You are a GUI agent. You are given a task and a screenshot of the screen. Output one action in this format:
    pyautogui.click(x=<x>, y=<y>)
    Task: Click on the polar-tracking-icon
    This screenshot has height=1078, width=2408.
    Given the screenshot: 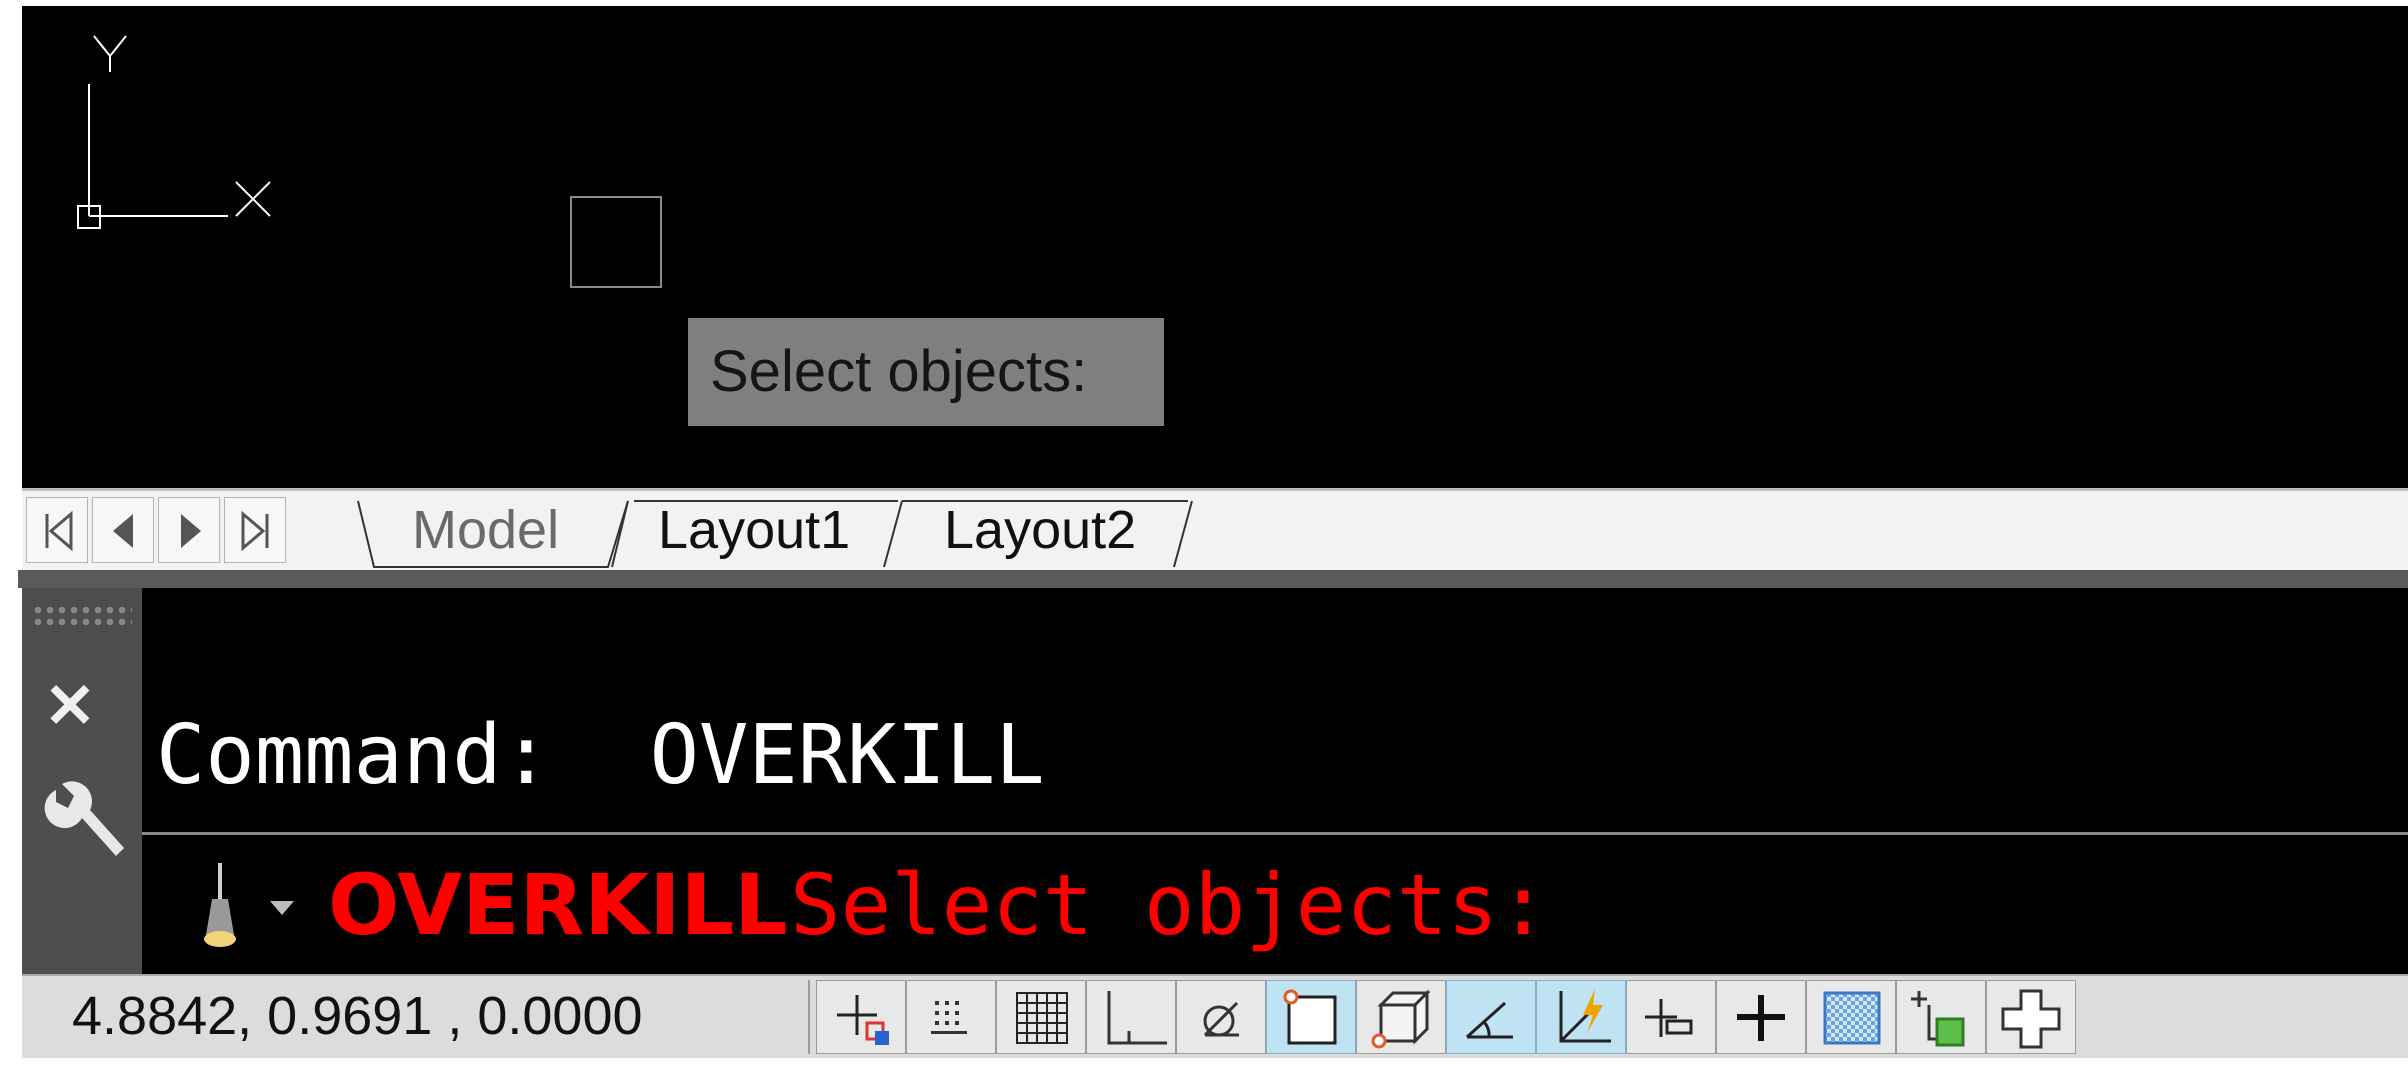 What is the action you would take?
    pyautogui.click(x=1221, y=1017)
    